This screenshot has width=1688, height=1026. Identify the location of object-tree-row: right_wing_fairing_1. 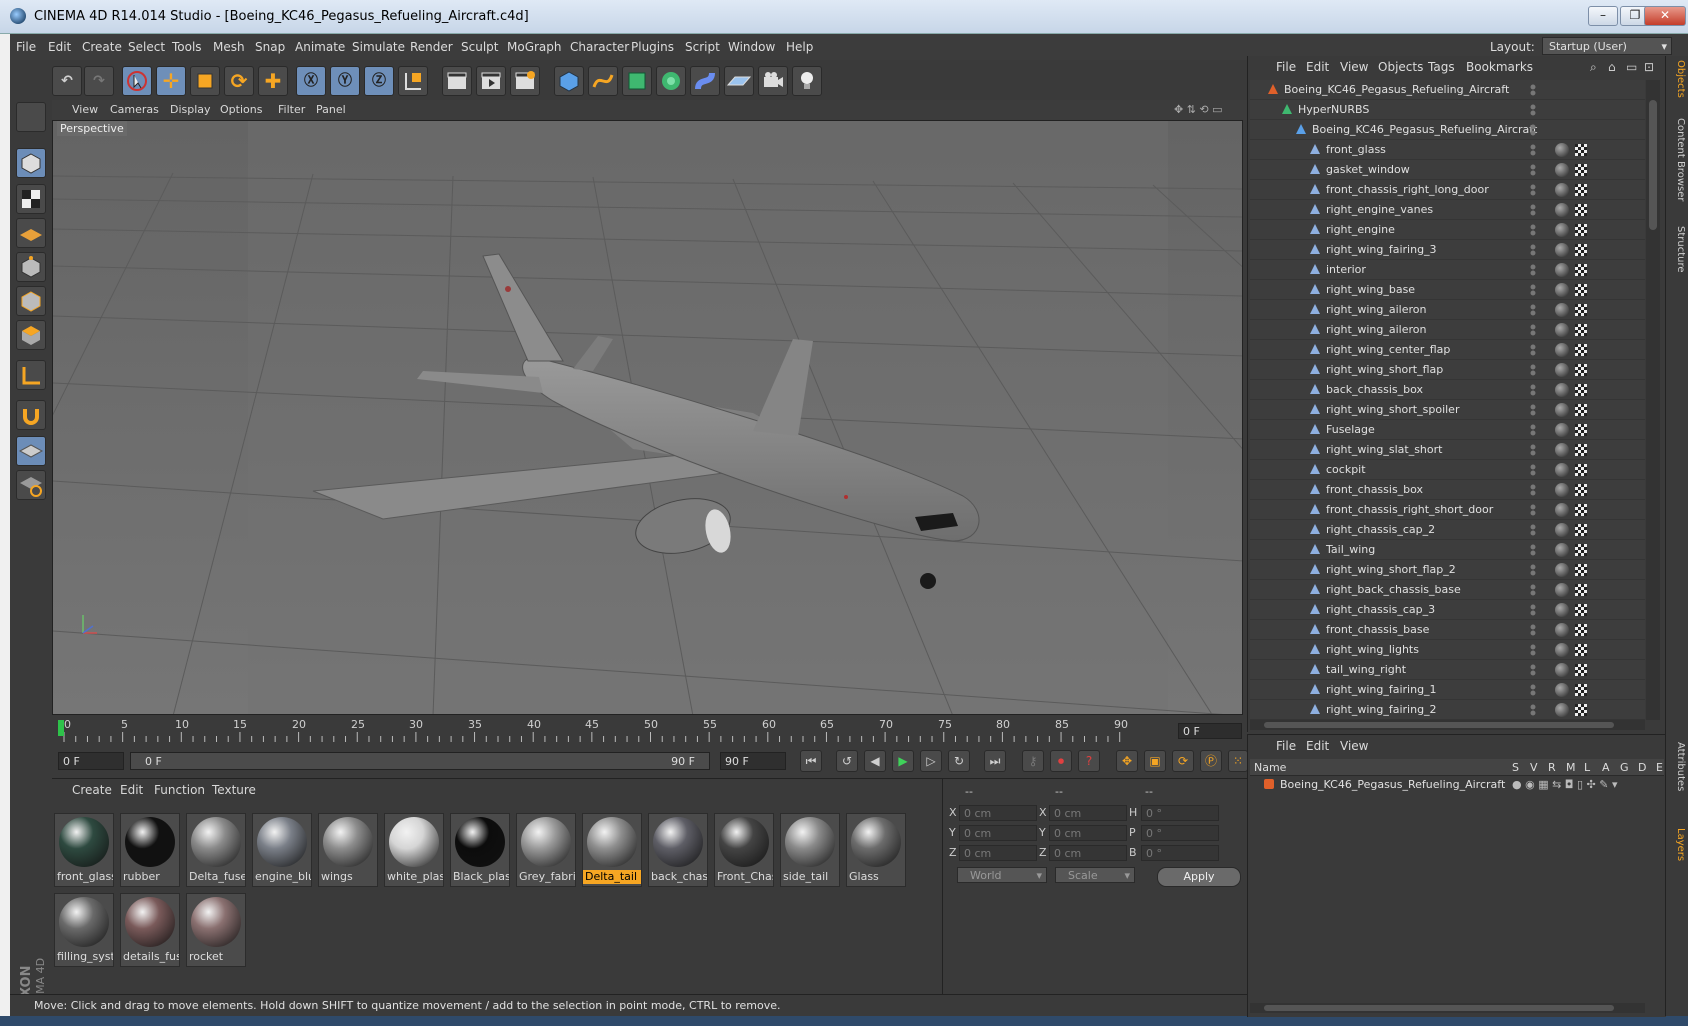
(1447, 690).